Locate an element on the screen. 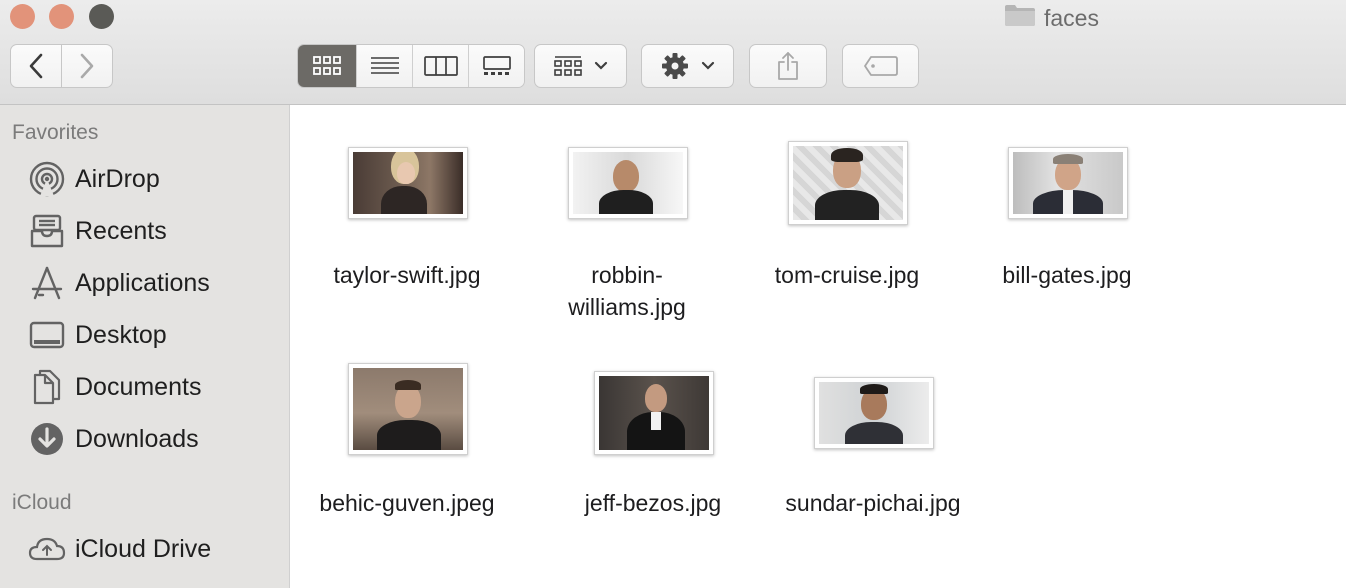 The width and height of the screenshot is (1346, 588). sidebar-item-label: AirDrop is located at coordinates (117, 178).